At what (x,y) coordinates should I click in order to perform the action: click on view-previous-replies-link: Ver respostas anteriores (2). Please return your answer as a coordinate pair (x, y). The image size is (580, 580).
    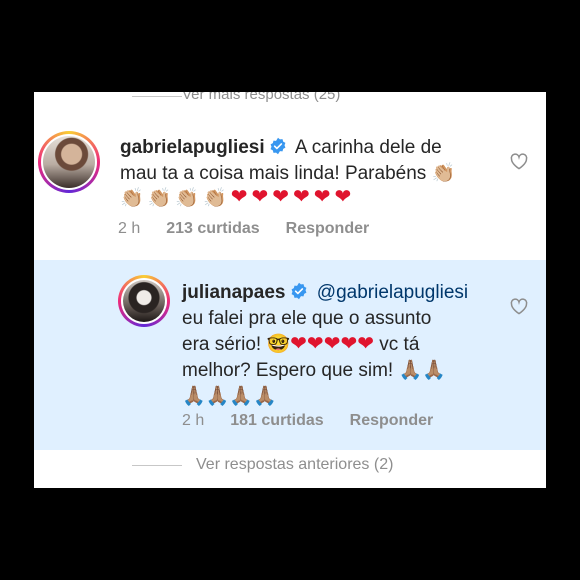
    Looking at the image, I should click on (294, 465).